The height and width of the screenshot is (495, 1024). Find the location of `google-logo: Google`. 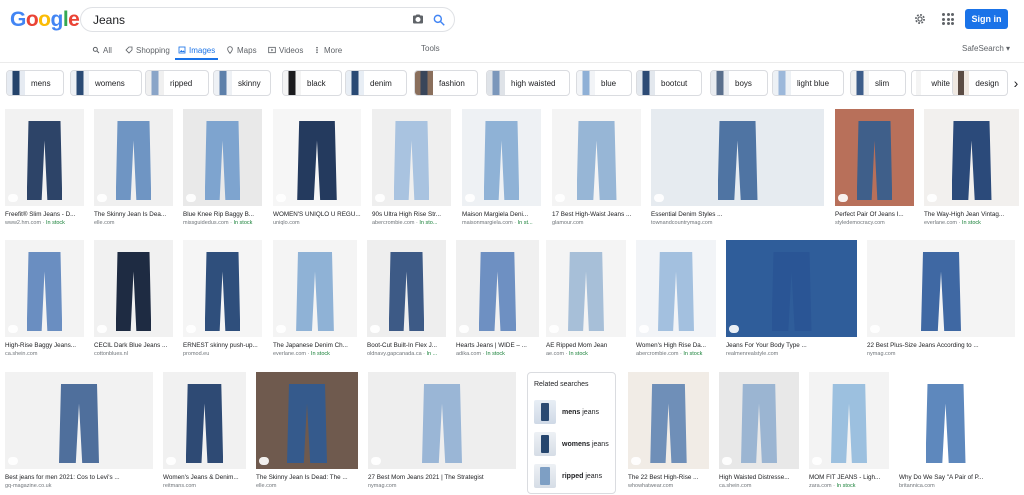

google-logo: Google is located at coordinates (45, 20).